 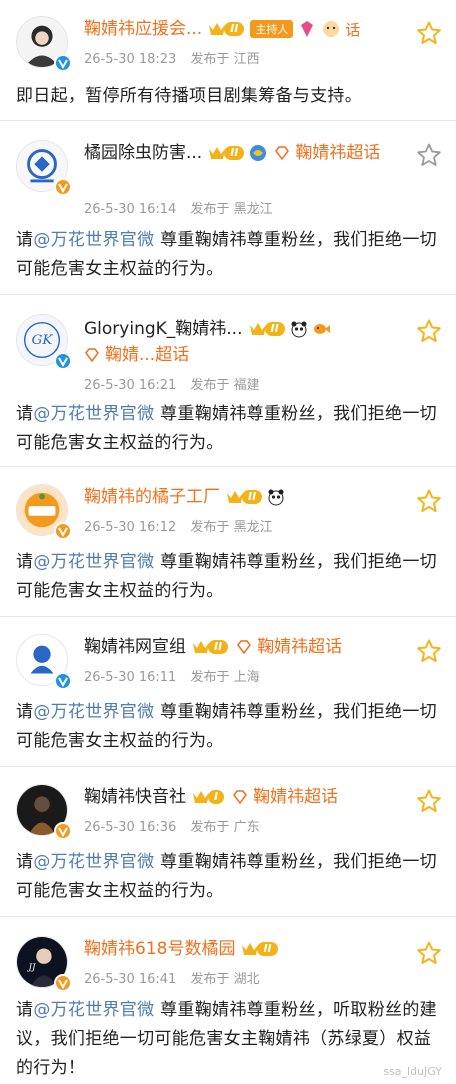 What do you see at coordinates (130, 527) in the screenshot?
I see `post-time: 26-5-30 16:12` at bounding box center [130, 527].